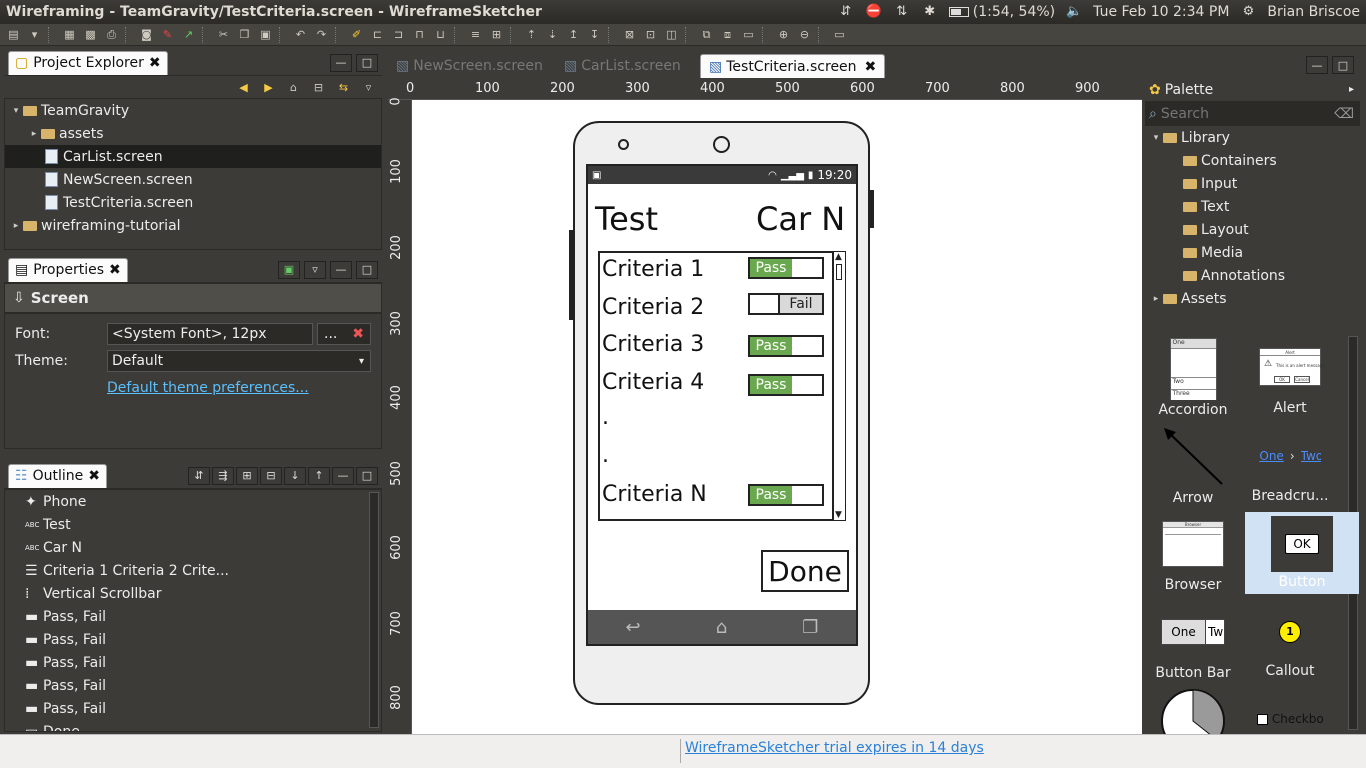 The width and height of the screenshot is (1366, 768). Describe the element at coordinates (628, 66) in the screenshot. I see `tab-carlist: ▧ CarList.screen` at that location.